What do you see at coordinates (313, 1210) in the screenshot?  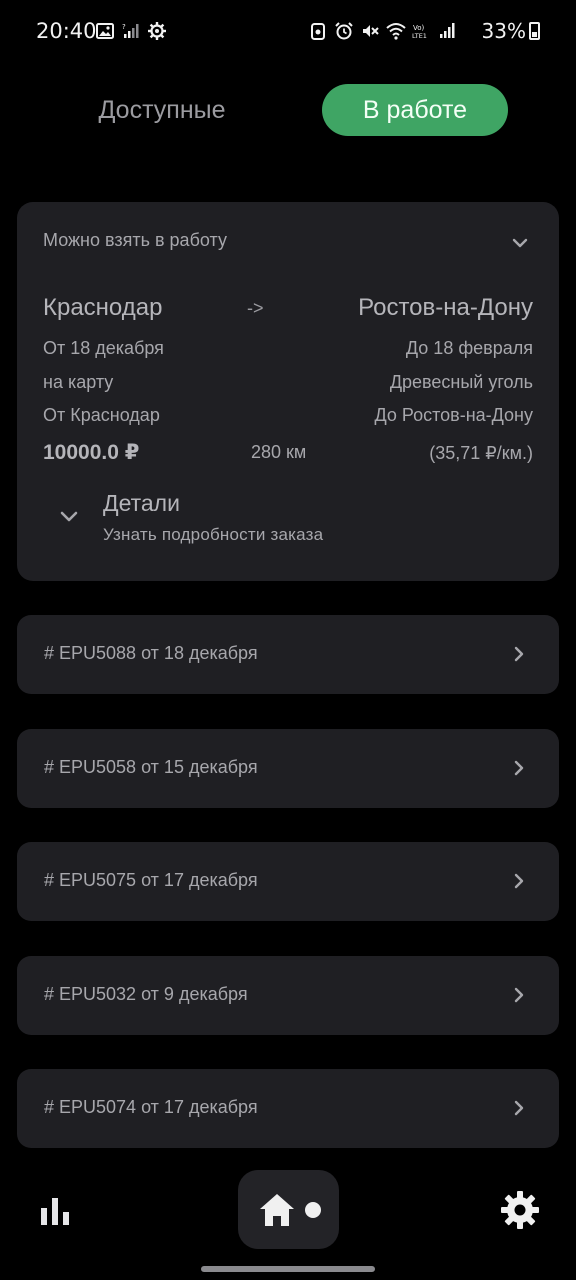 I see `active-indicator-dot` at bounding box center [313, 1210].